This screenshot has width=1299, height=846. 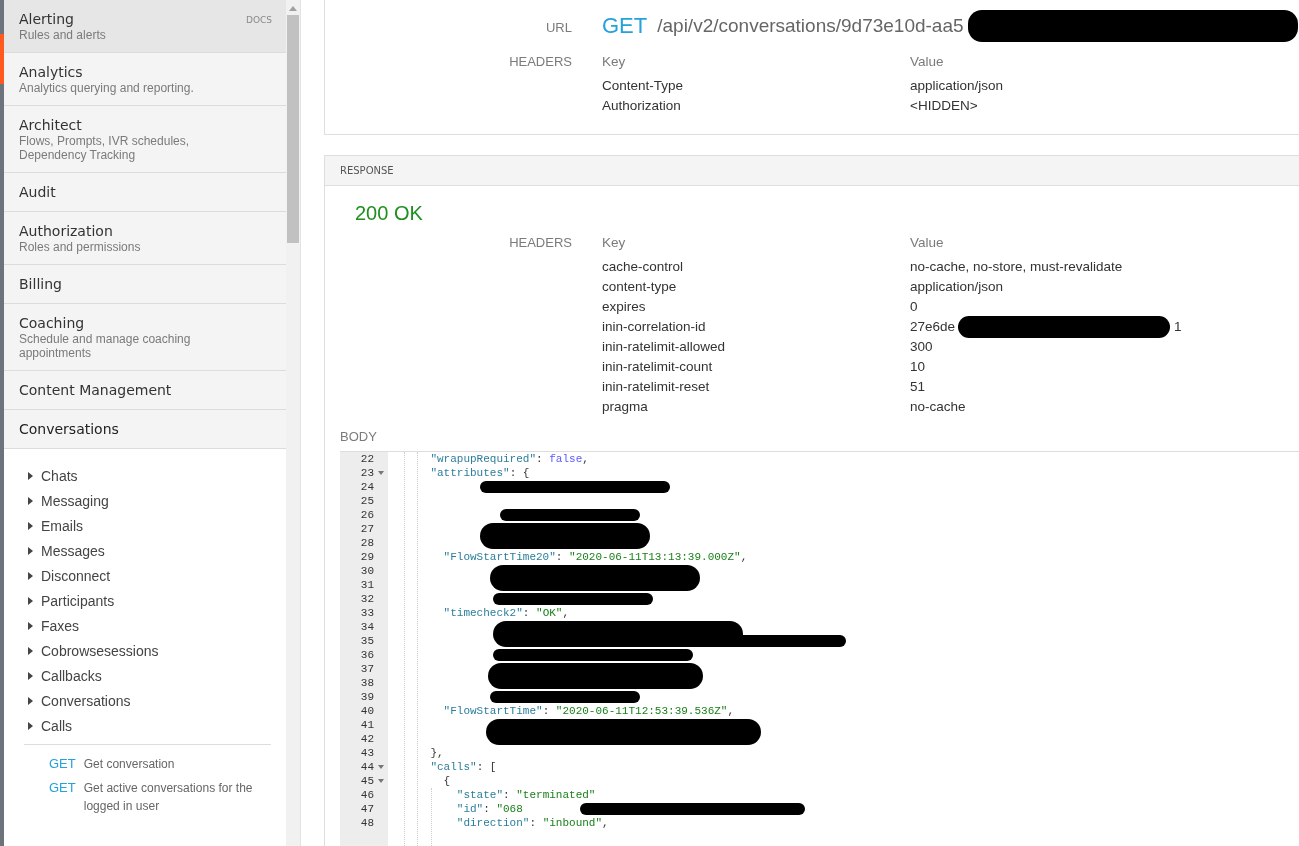 I want to click on line-number: 29, so click(x=367, y=557).